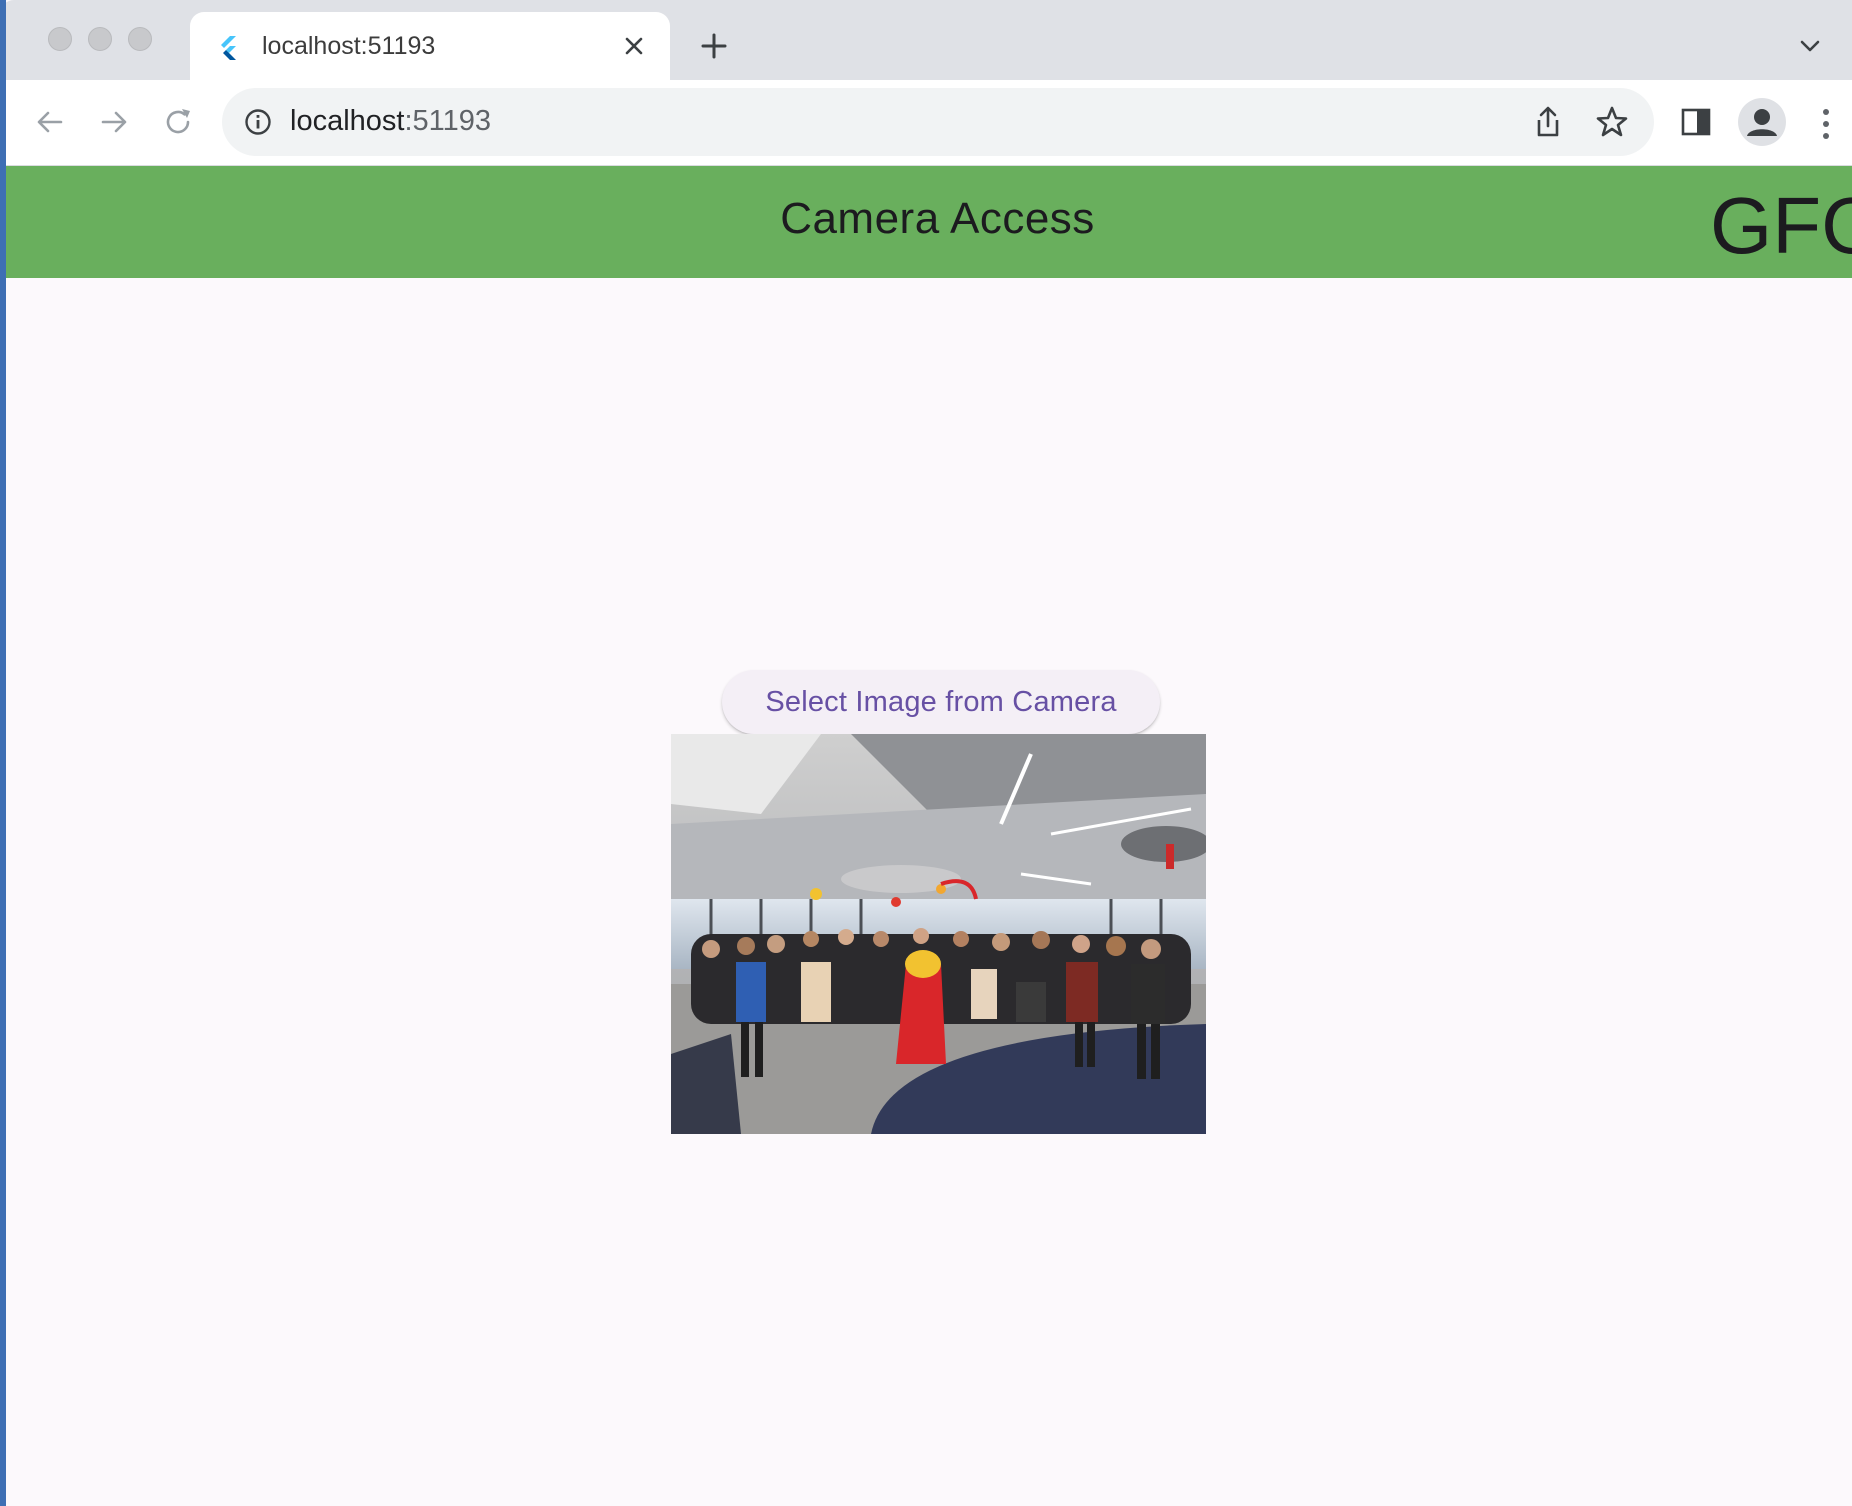 The image size is (1852, 1506). What do you see at coordinates (634, 46) in the screenshot?
I see `close-icon` at bounding box center [634, 46].